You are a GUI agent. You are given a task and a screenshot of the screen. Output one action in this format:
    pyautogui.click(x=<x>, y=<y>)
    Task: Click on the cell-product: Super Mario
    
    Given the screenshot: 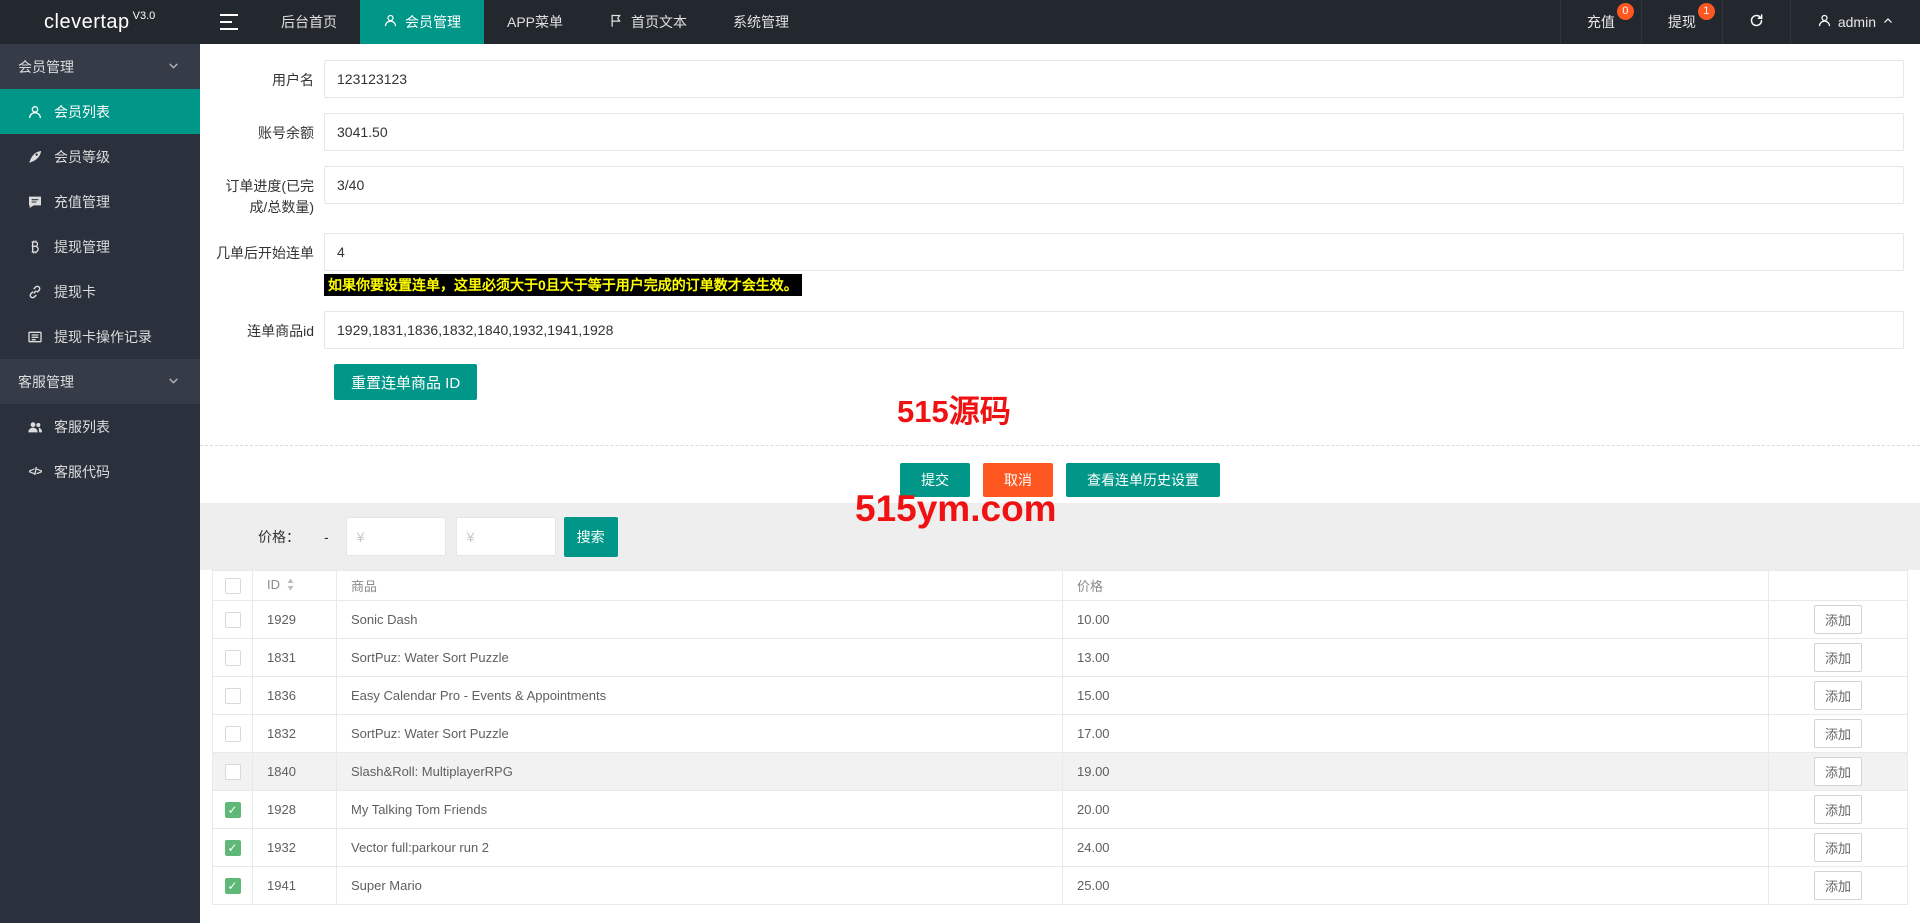 What is the action you would take?
    pyautogui.click(x=699, y=885)
    